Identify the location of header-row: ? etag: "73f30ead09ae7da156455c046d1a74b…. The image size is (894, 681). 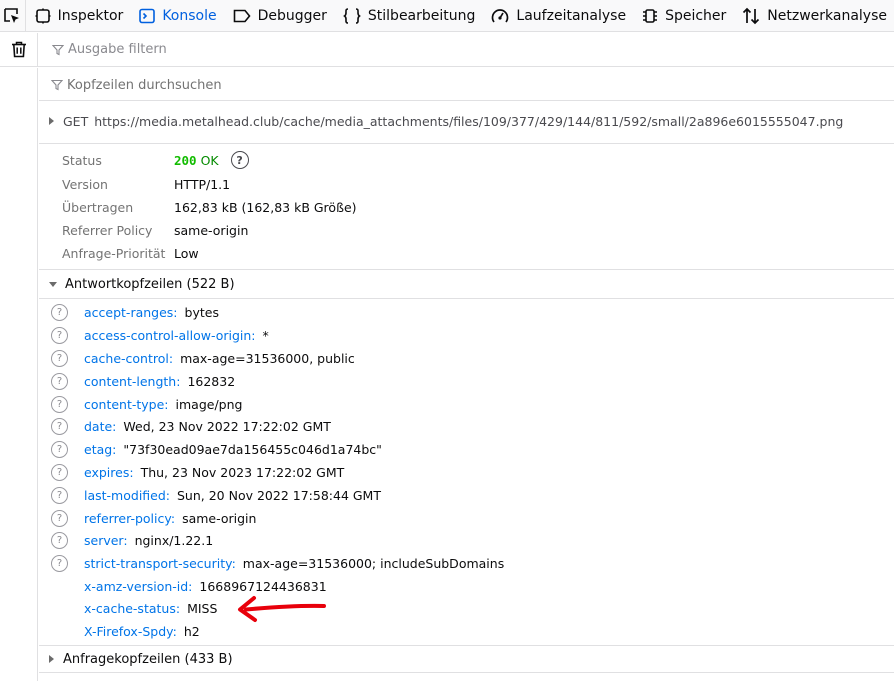
(216, 449).